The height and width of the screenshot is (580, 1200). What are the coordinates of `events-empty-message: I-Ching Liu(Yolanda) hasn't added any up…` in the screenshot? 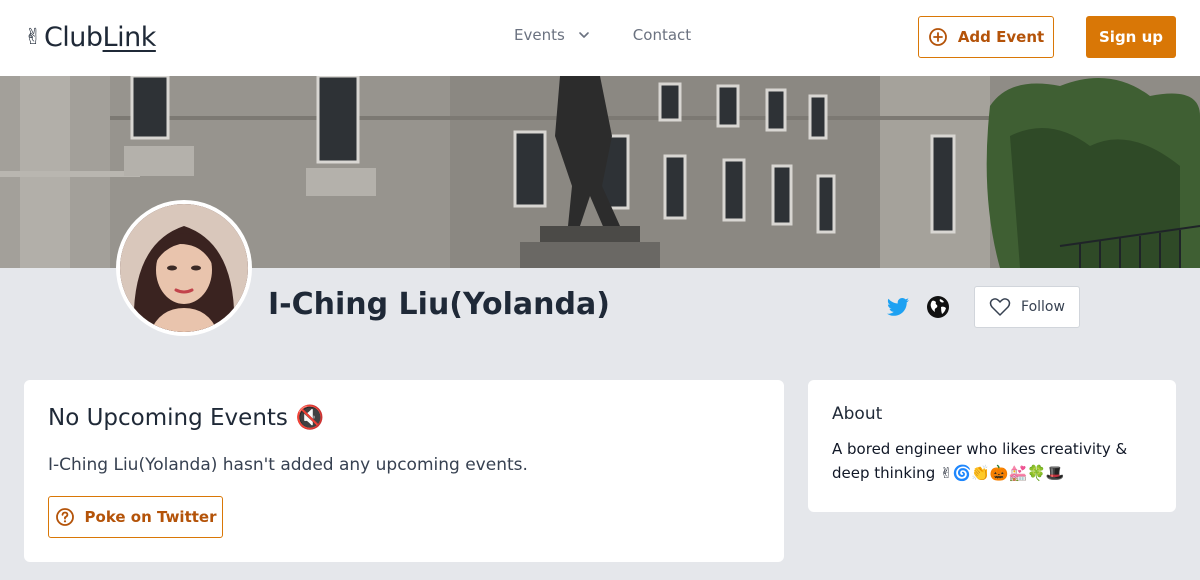 It's located at (288, 465).